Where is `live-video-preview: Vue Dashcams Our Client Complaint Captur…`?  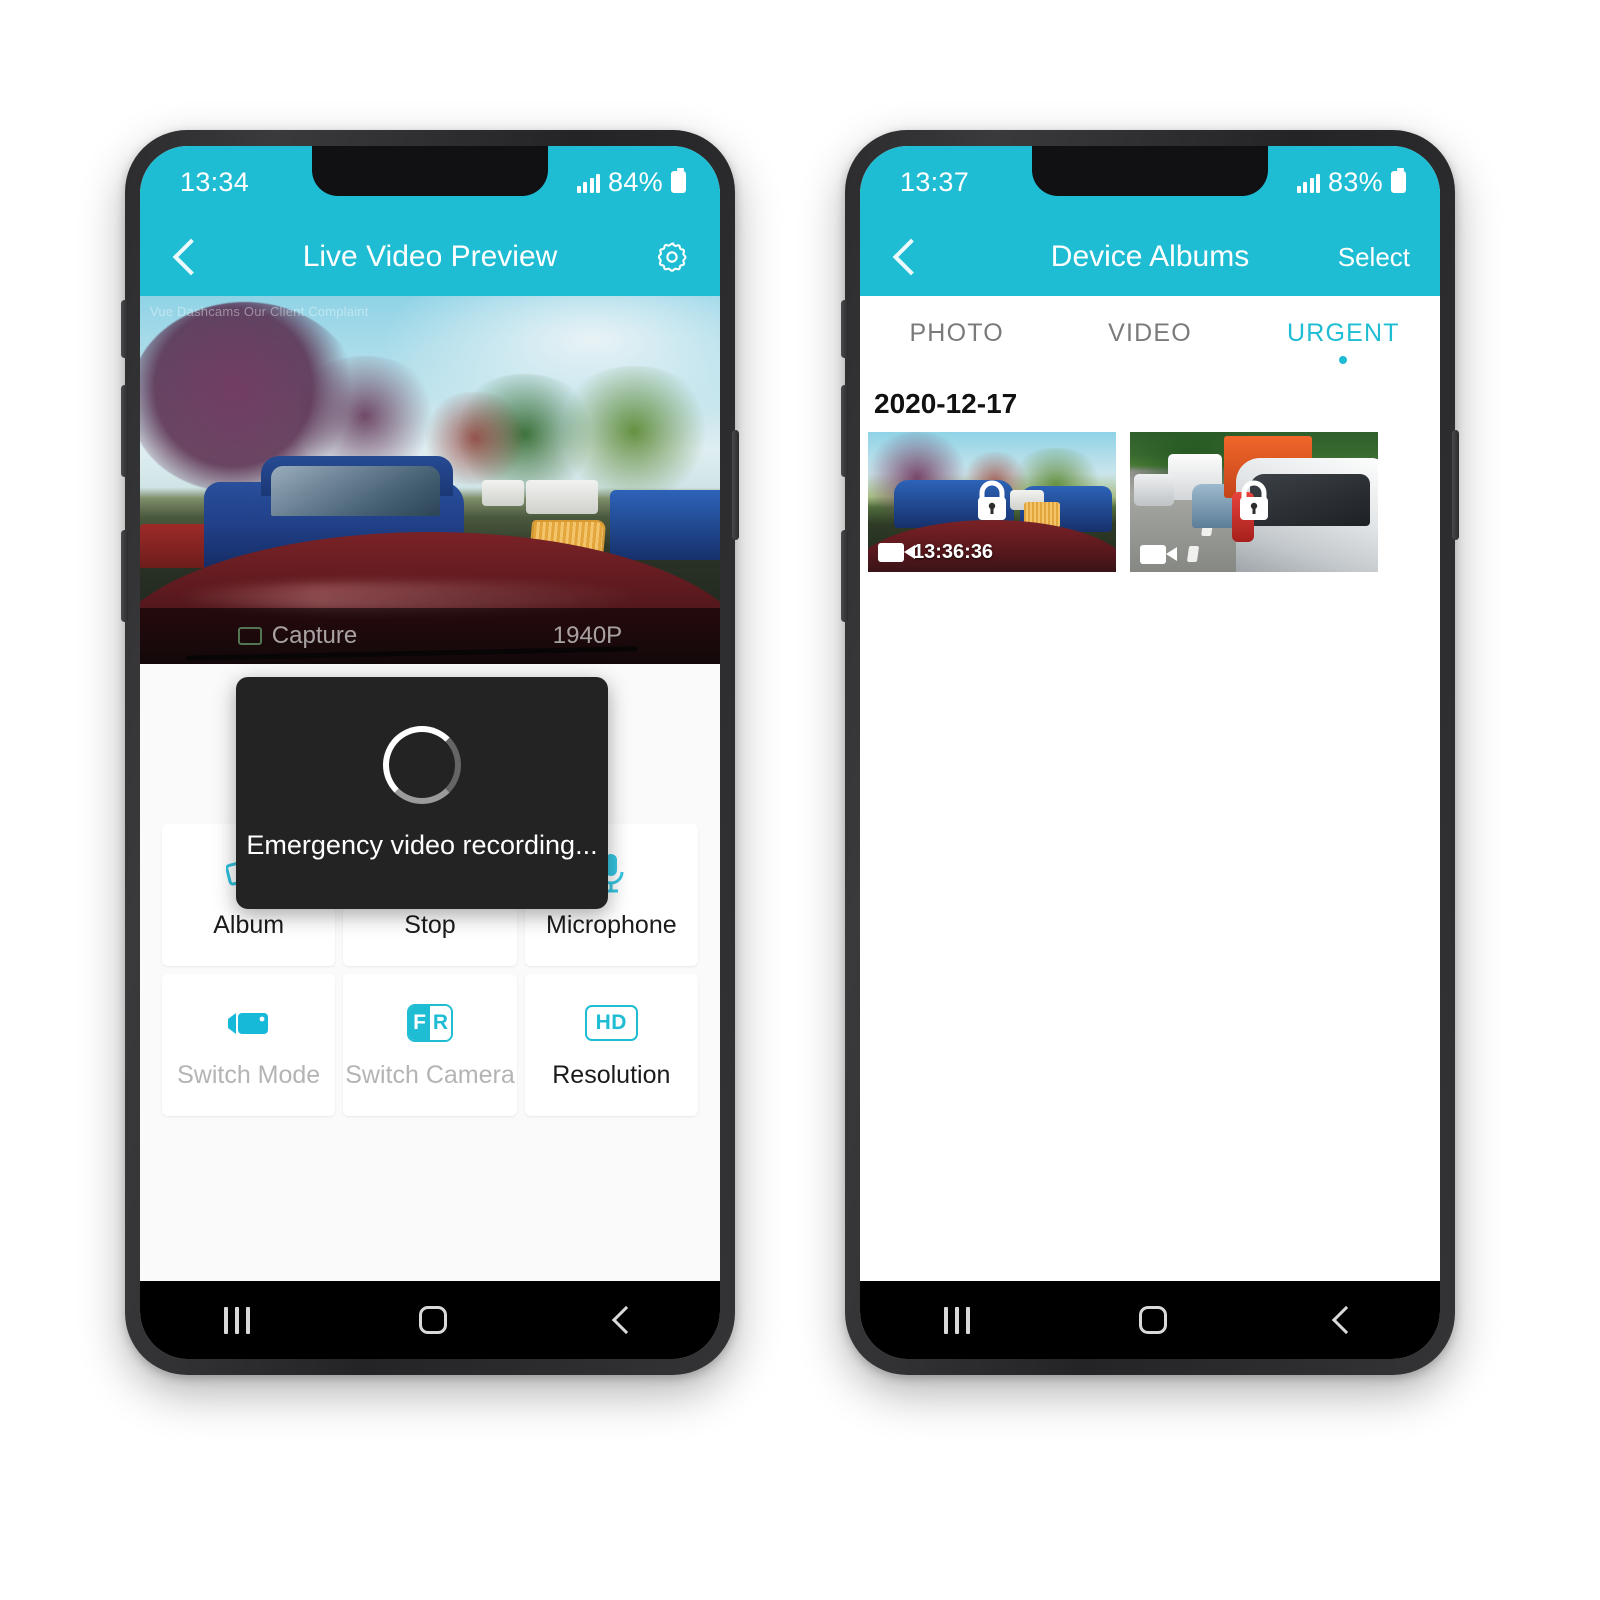 live-video-preview: Vue Dashcams Our Client Complaint Captur… is located at coordinates (430, 480).